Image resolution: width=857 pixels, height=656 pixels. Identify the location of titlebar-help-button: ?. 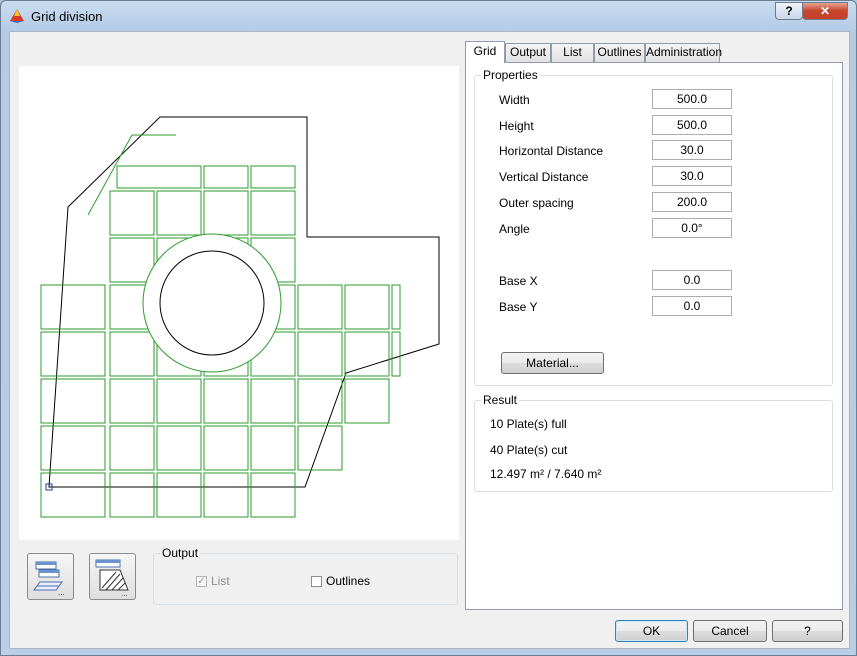
(789, 11).